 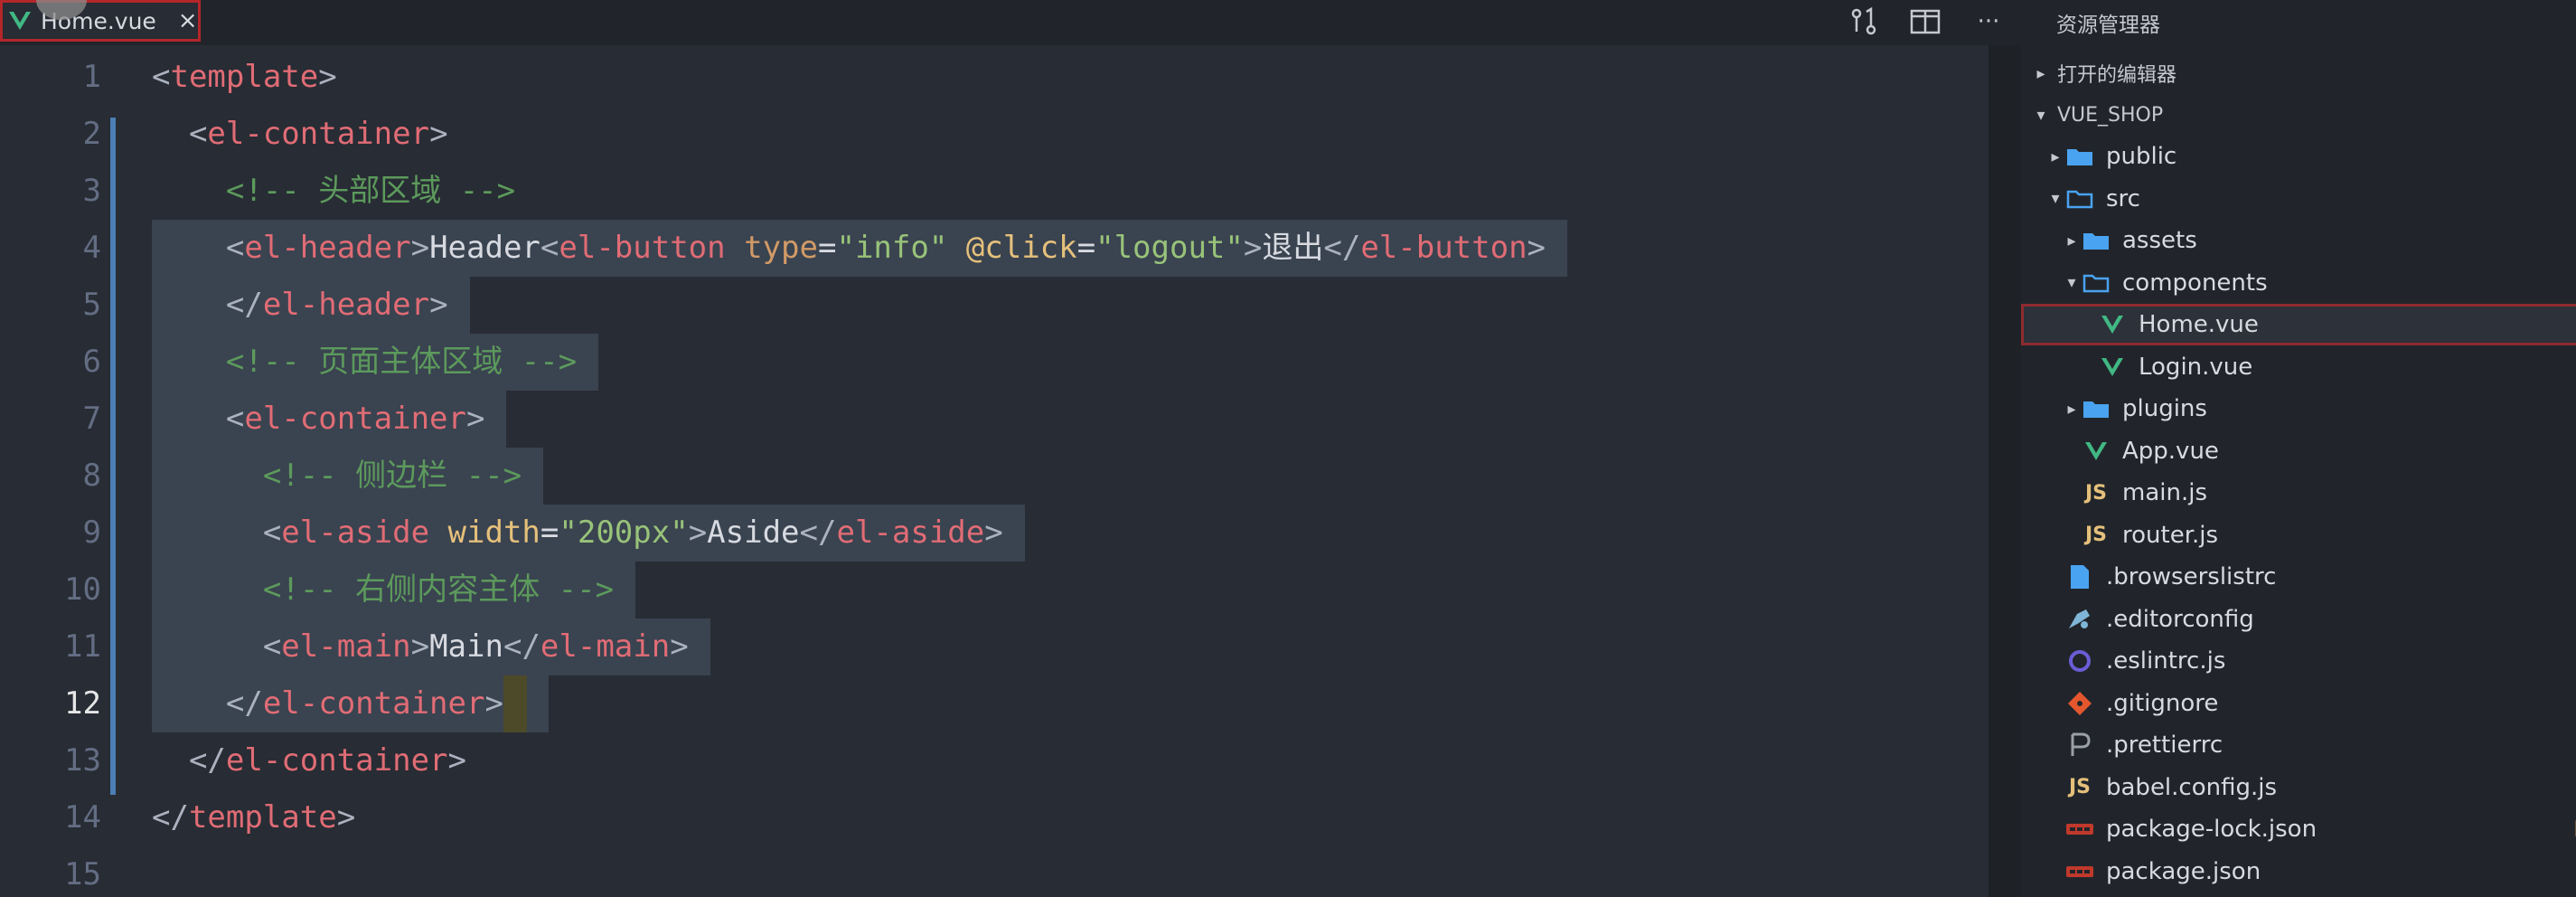 I want to click on tree-item-home-vue: Home.vueM, so click(x=2298, y=324).